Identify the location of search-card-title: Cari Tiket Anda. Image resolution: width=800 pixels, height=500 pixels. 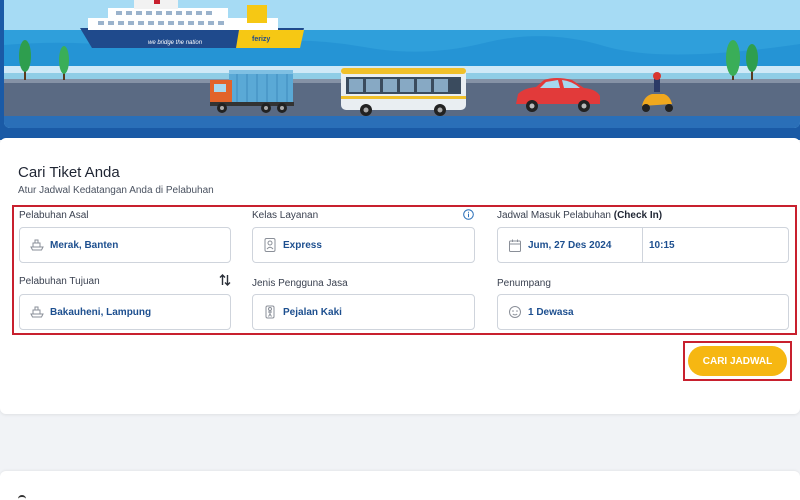
(69, 172).